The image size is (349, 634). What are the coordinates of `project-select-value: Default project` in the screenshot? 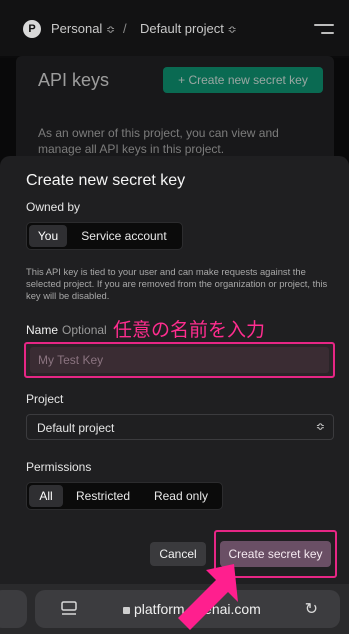 It's located at (76, 428).